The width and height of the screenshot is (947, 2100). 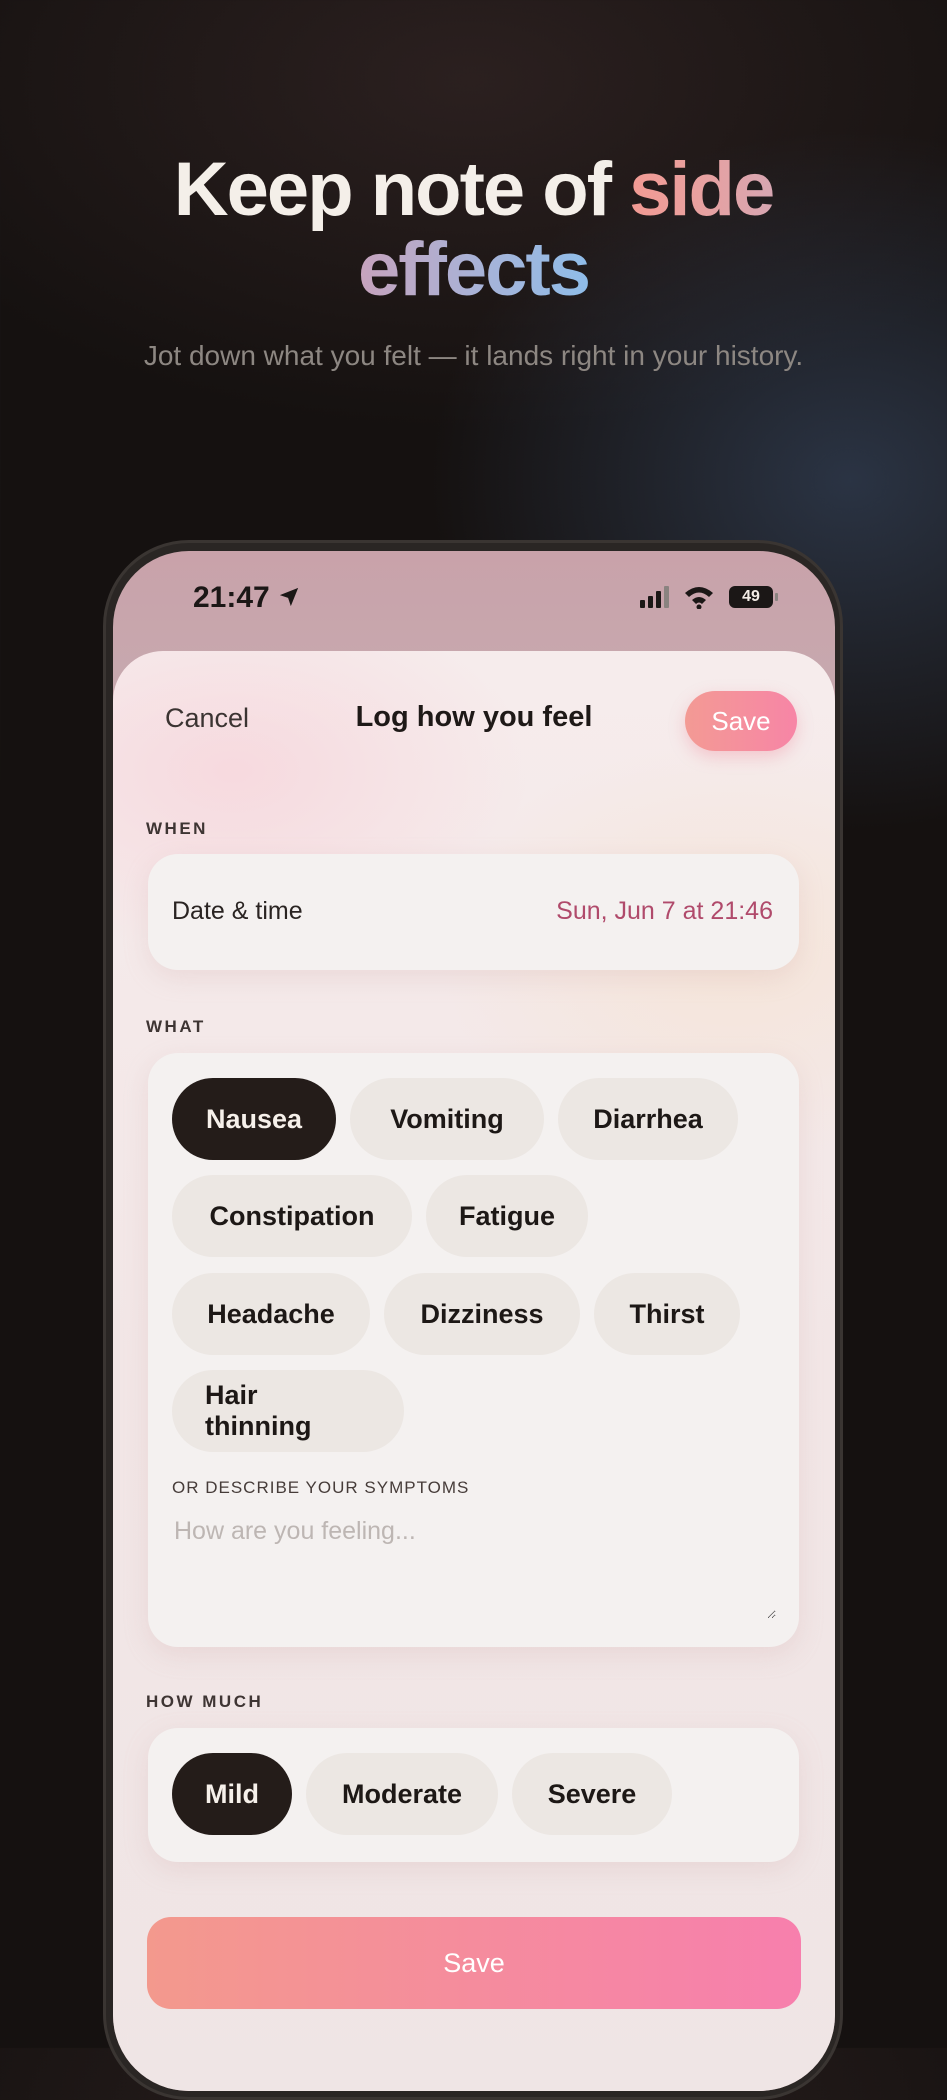 I want to click on section-label-how-much: HOW MUCH, so click(x=205, y=1701).